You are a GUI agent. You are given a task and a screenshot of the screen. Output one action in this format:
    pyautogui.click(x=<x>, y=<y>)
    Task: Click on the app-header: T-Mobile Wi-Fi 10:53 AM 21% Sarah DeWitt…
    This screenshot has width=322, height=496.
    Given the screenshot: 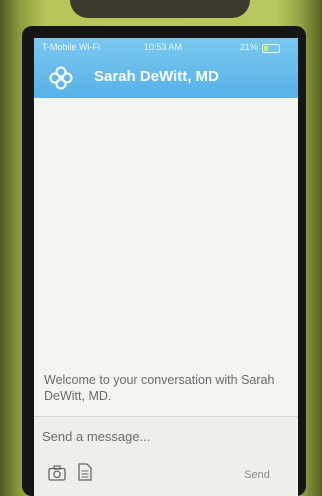 What is the action you would take?
    pyautogui.click(x=166, y=68)
    